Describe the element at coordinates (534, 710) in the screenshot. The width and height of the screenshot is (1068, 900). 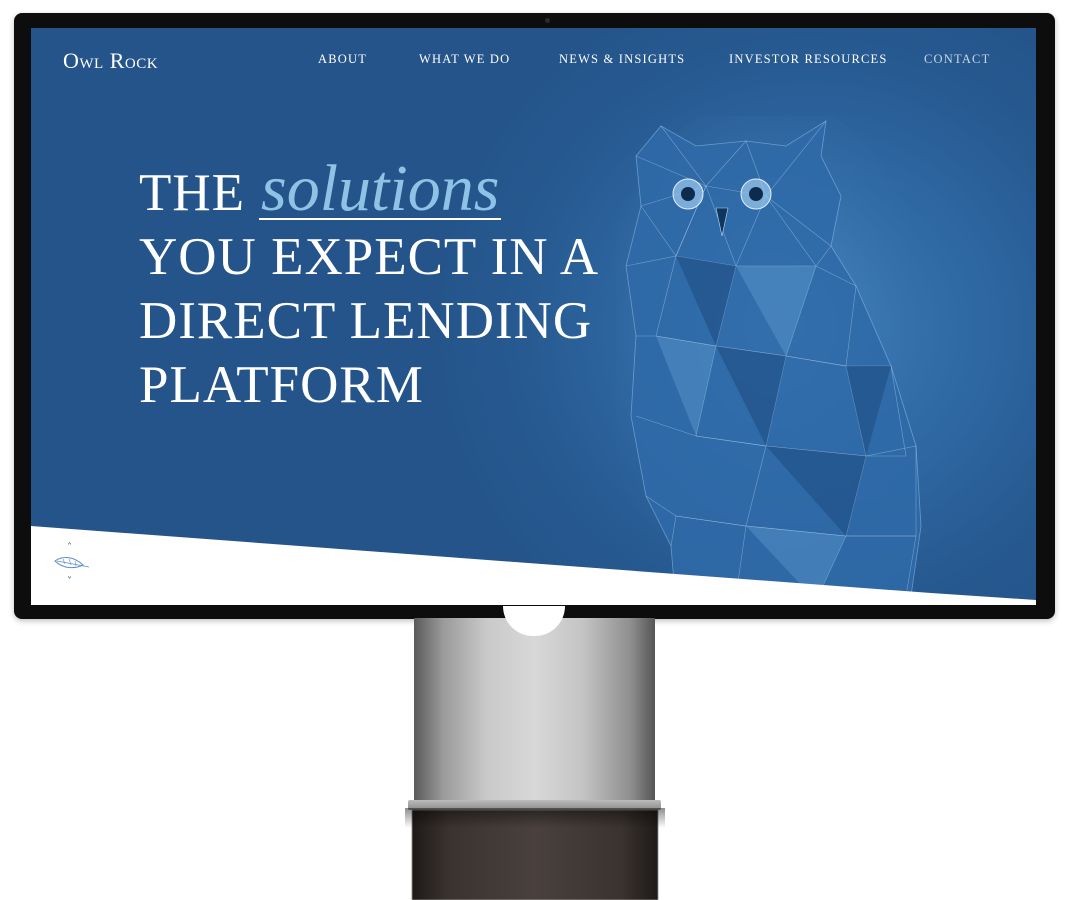
I see `monitor-stand-neck` at that location.